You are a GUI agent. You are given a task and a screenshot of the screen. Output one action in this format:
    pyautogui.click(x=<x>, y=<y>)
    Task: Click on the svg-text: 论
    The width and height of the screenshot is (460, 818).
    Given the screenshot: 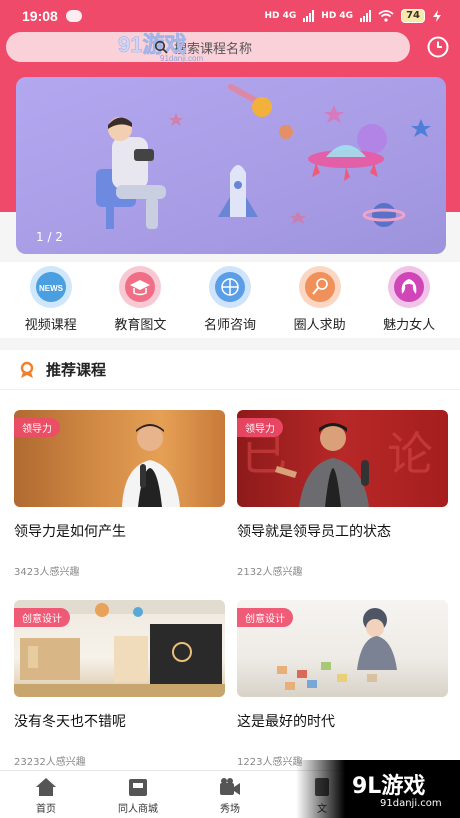 What is the action you would take?
    pyautogui.click(x=410, y=454)
    